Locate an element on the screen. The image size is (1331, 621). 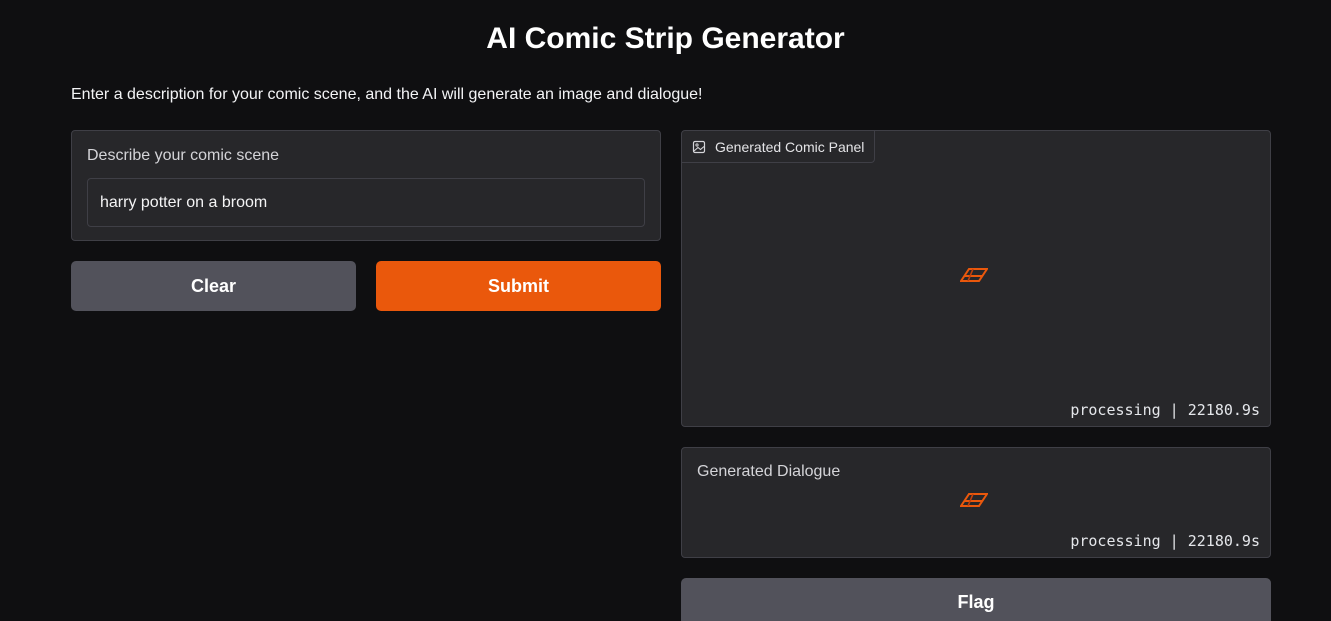
dialogue-label: Generated Dialogue is located at coordinates (769, 471).